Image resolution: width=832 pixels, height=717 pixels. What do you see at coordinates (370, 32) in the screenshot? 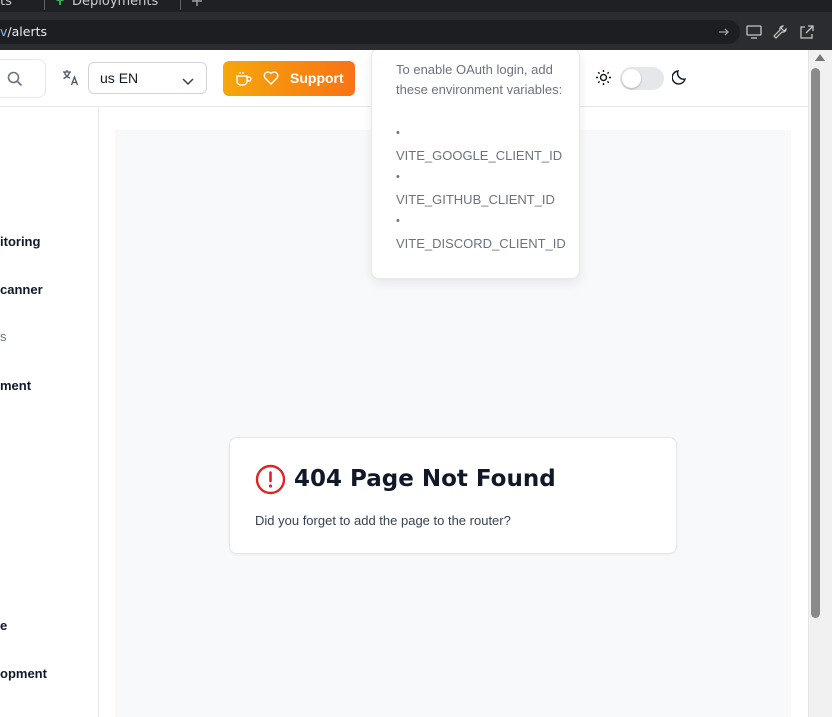
I see `address-bar: v/alerts` at bounding box center [370, 32].